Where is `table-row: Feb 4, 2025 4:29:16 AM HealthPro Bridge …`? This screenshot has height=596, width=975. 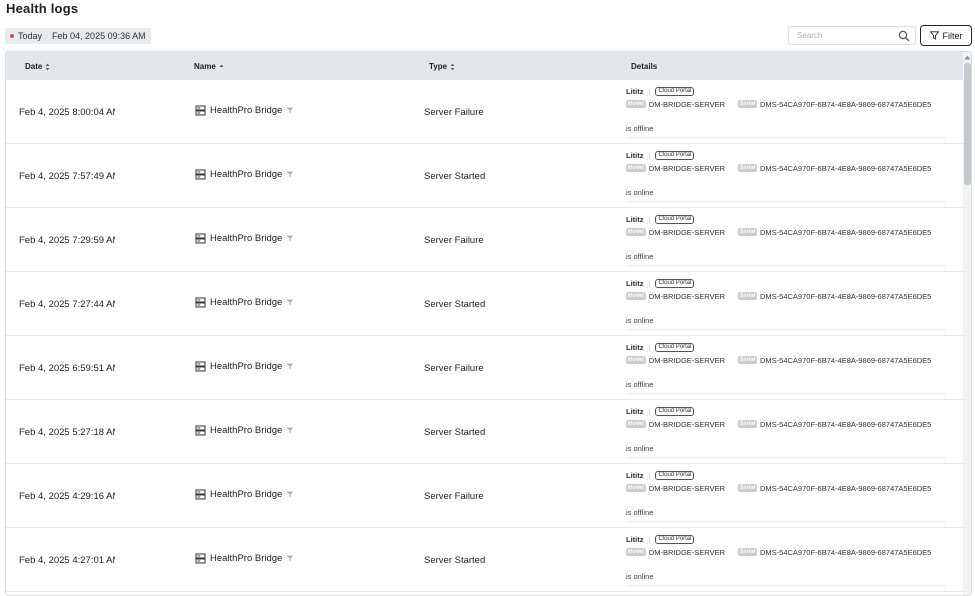
table-row: Feb 4, 2025 4:29:16 AM HealthPro Bridge … is located at coordinates (485, 496).